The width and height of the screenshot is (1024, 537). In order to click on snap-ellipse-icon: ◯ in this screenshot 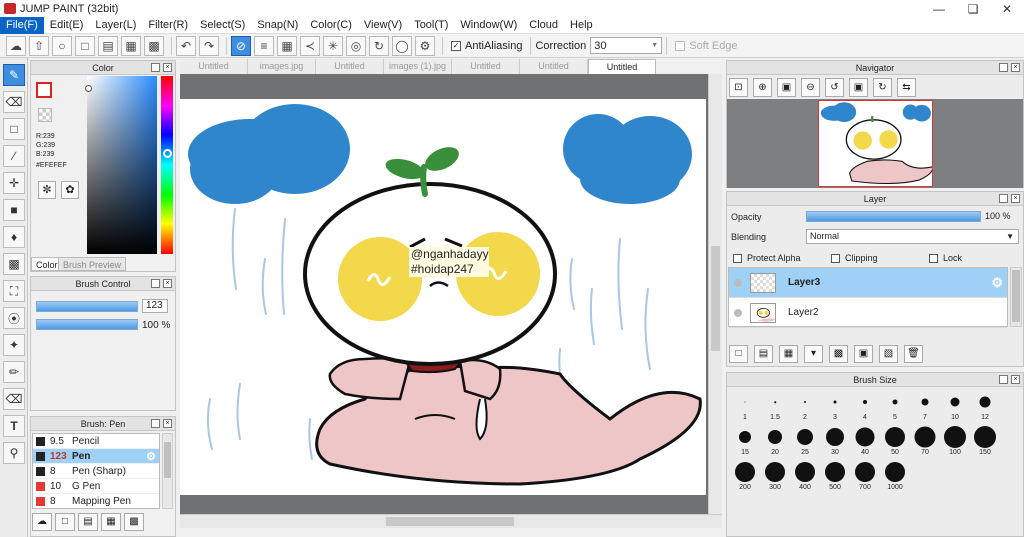, I will do `click(402, 45)`.